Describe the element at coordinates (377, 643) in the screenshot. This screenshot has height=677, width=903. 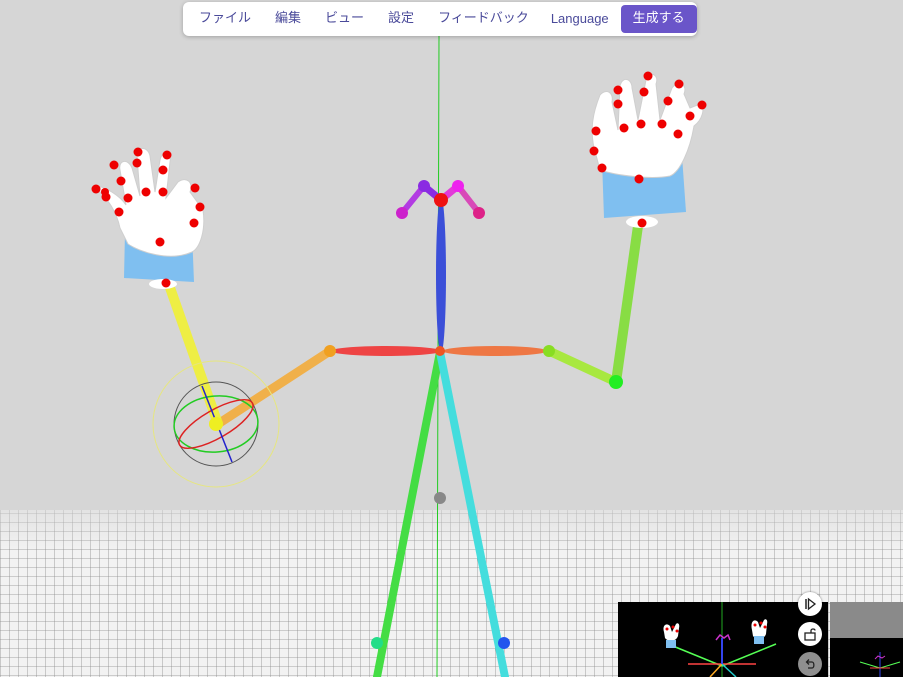
I see `joint-knee-left` at that location.